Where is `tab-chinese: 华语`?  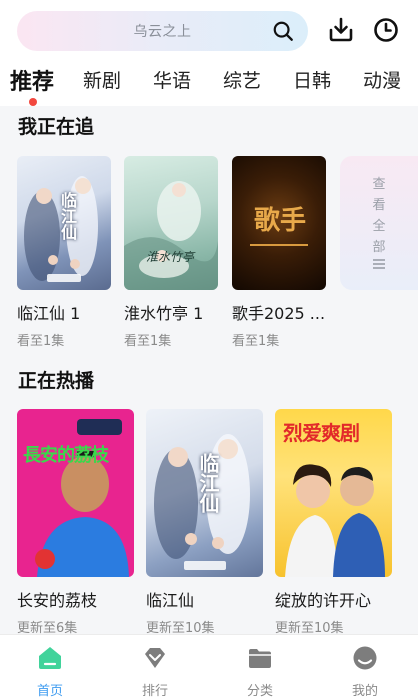
tab-chinese: 华语 is located at coordinates (172, 79).